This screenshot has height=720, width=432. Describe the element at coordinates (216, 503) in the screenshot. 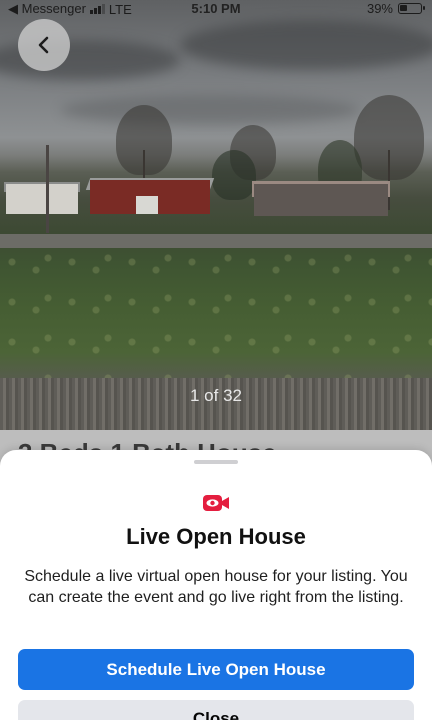

I see `live-video-icon` at that location.